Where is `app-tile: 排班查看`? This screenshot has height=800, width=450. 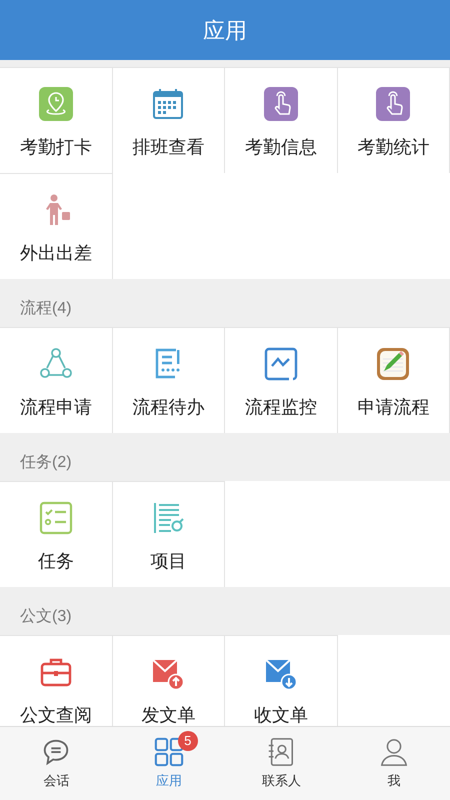 app-tile: 排班查看 is located at coordinates (168, 120).